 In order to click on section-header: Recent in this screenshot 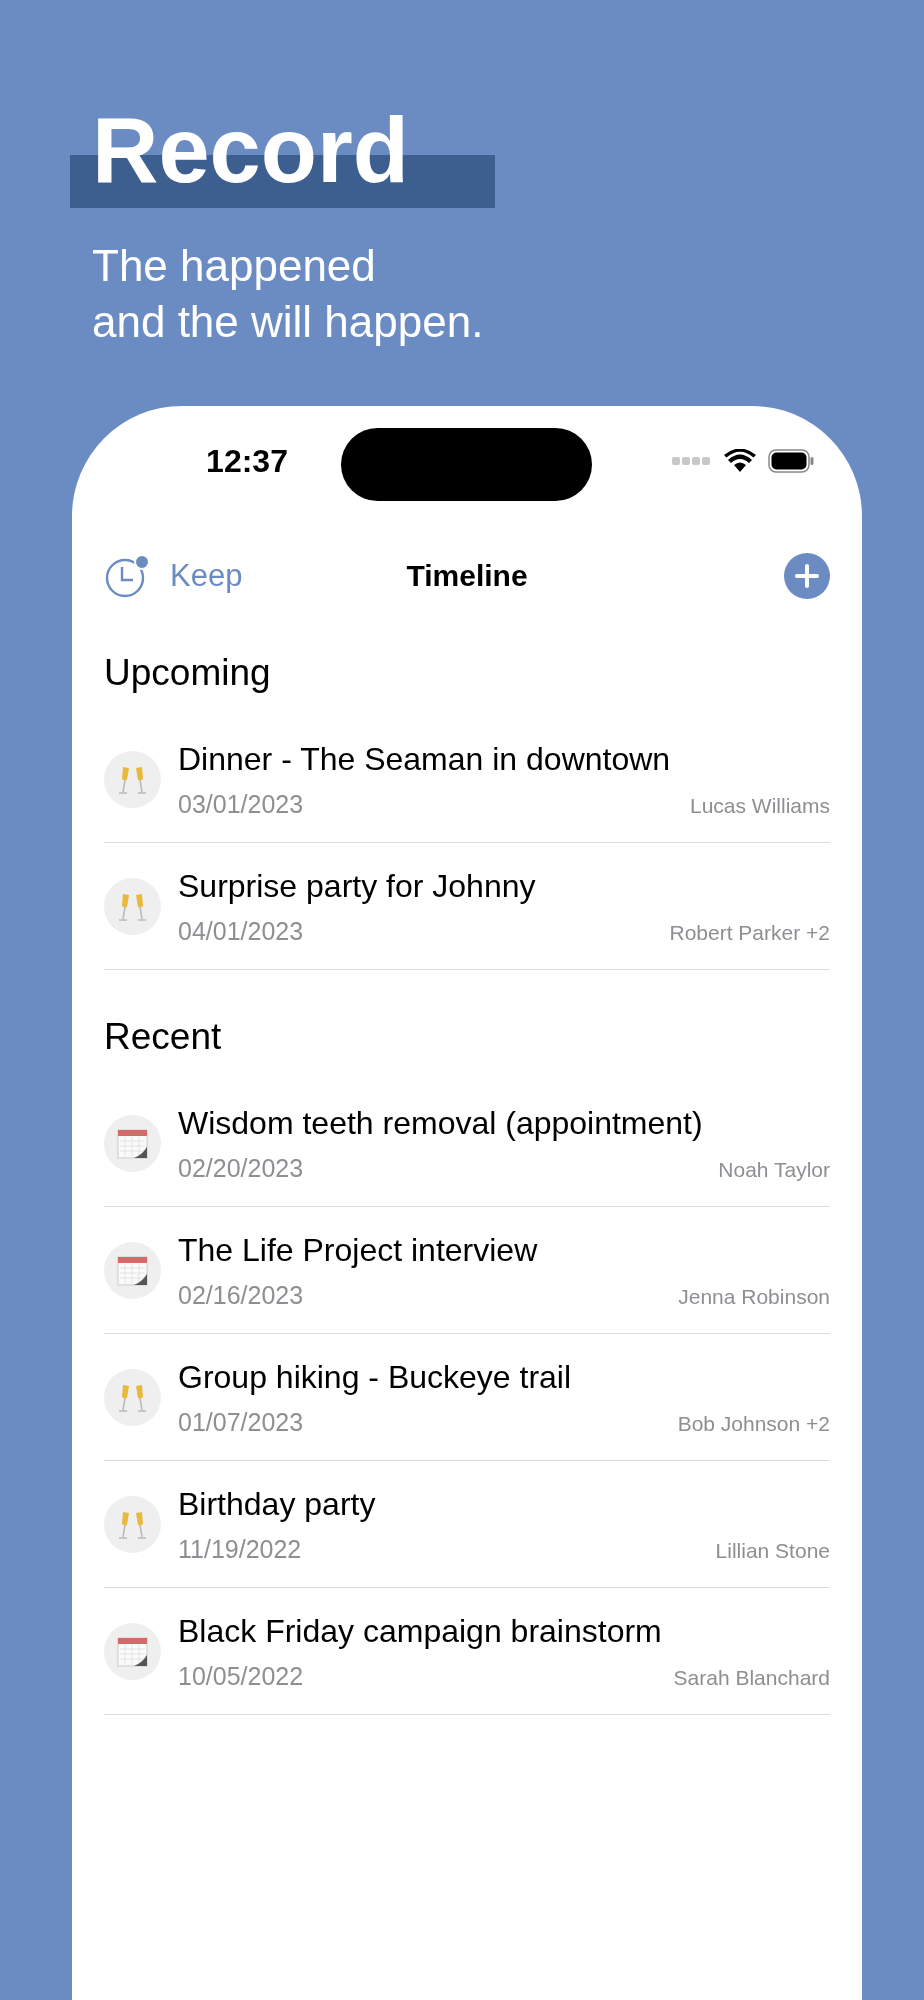, I will do `click(163, 1037)`.